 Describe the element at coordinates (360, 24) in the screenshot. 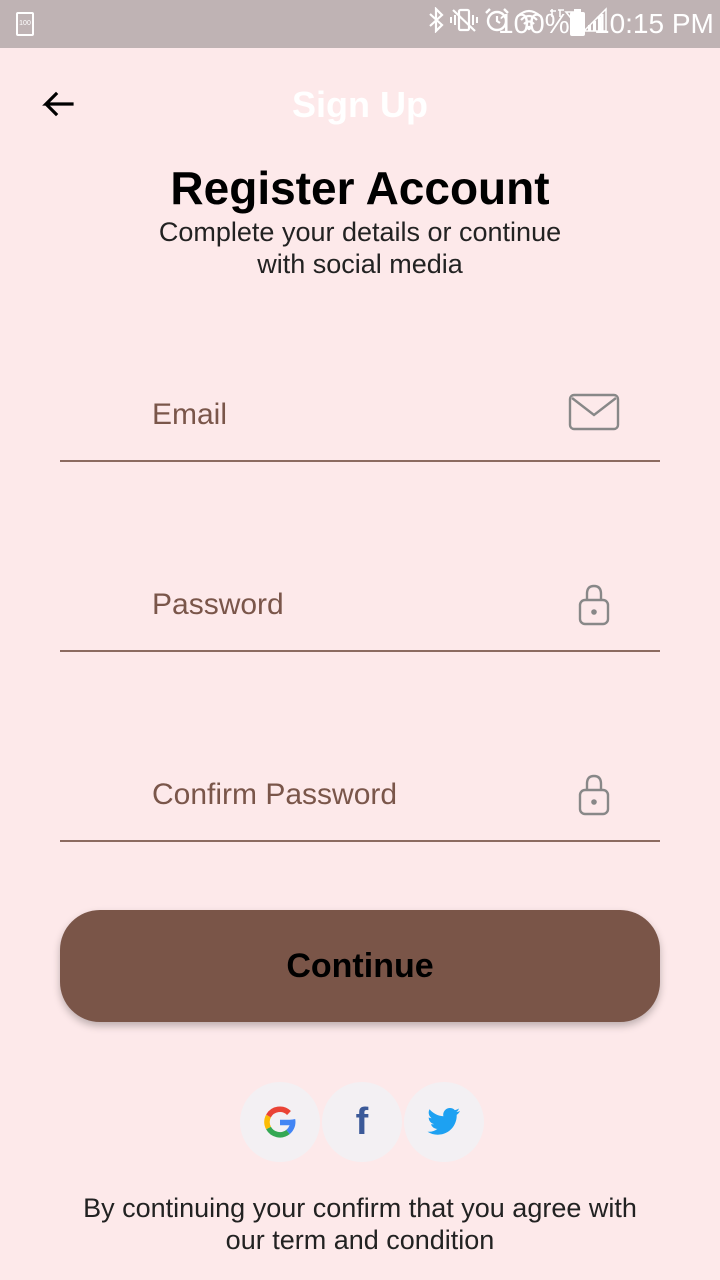

I see `status-bar: 100 100% 10:15 PM` at that location.